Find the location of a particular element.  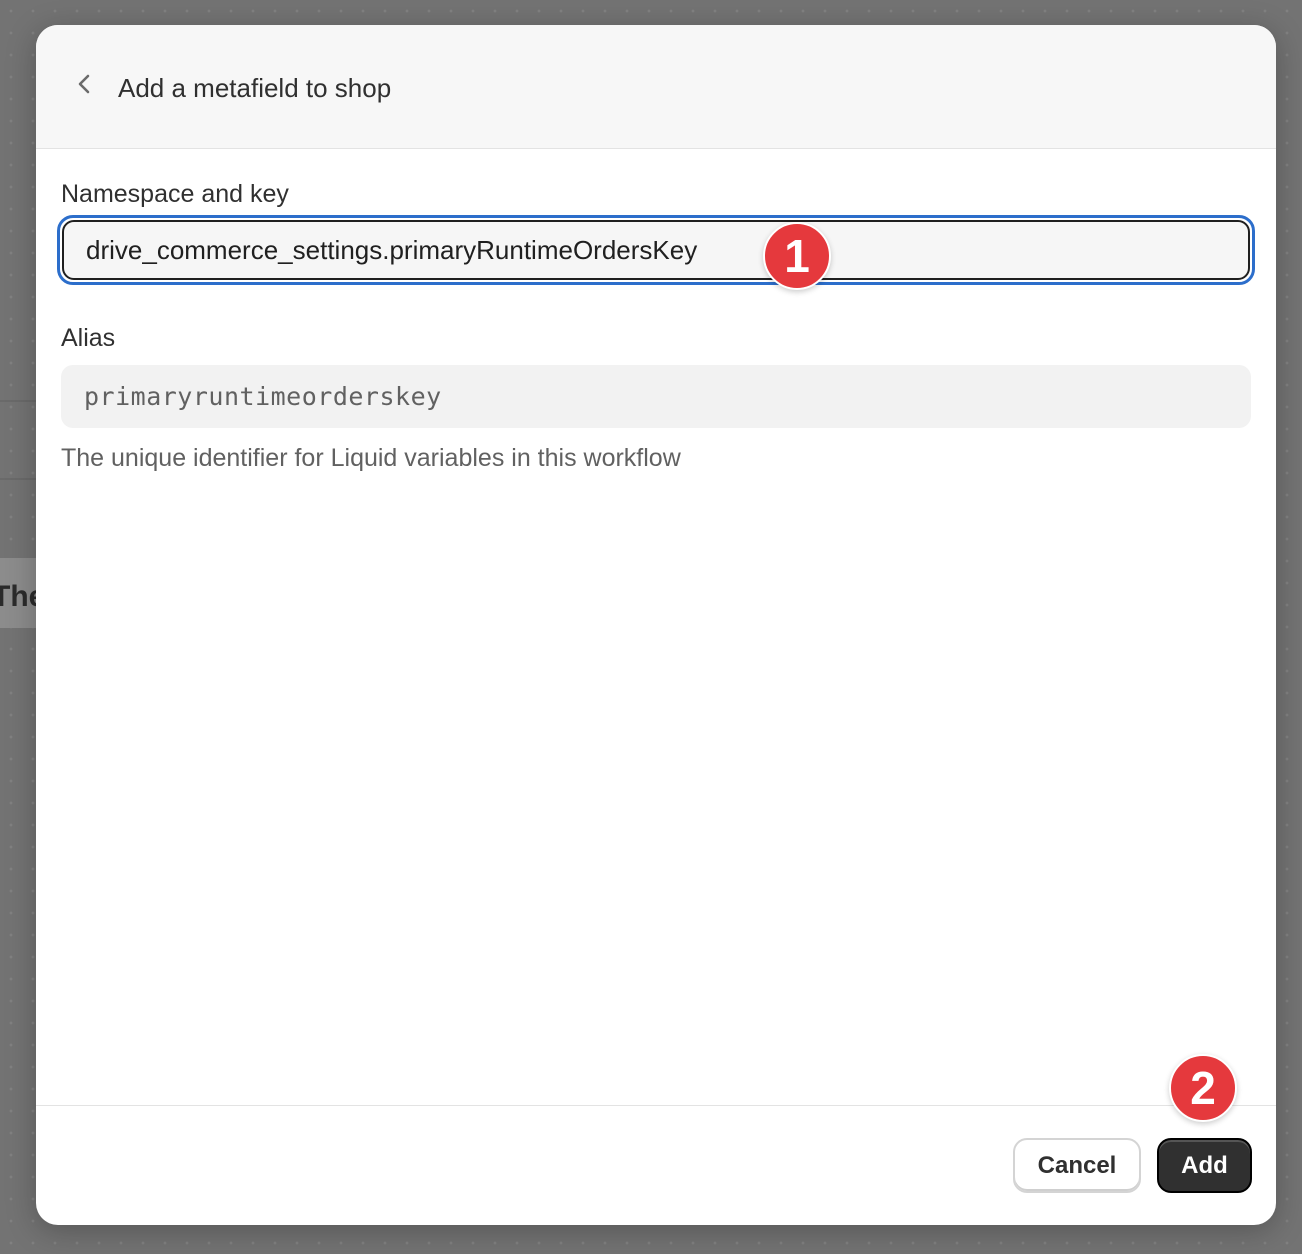

chevron-left-icon is located at coordinates (85, 86).